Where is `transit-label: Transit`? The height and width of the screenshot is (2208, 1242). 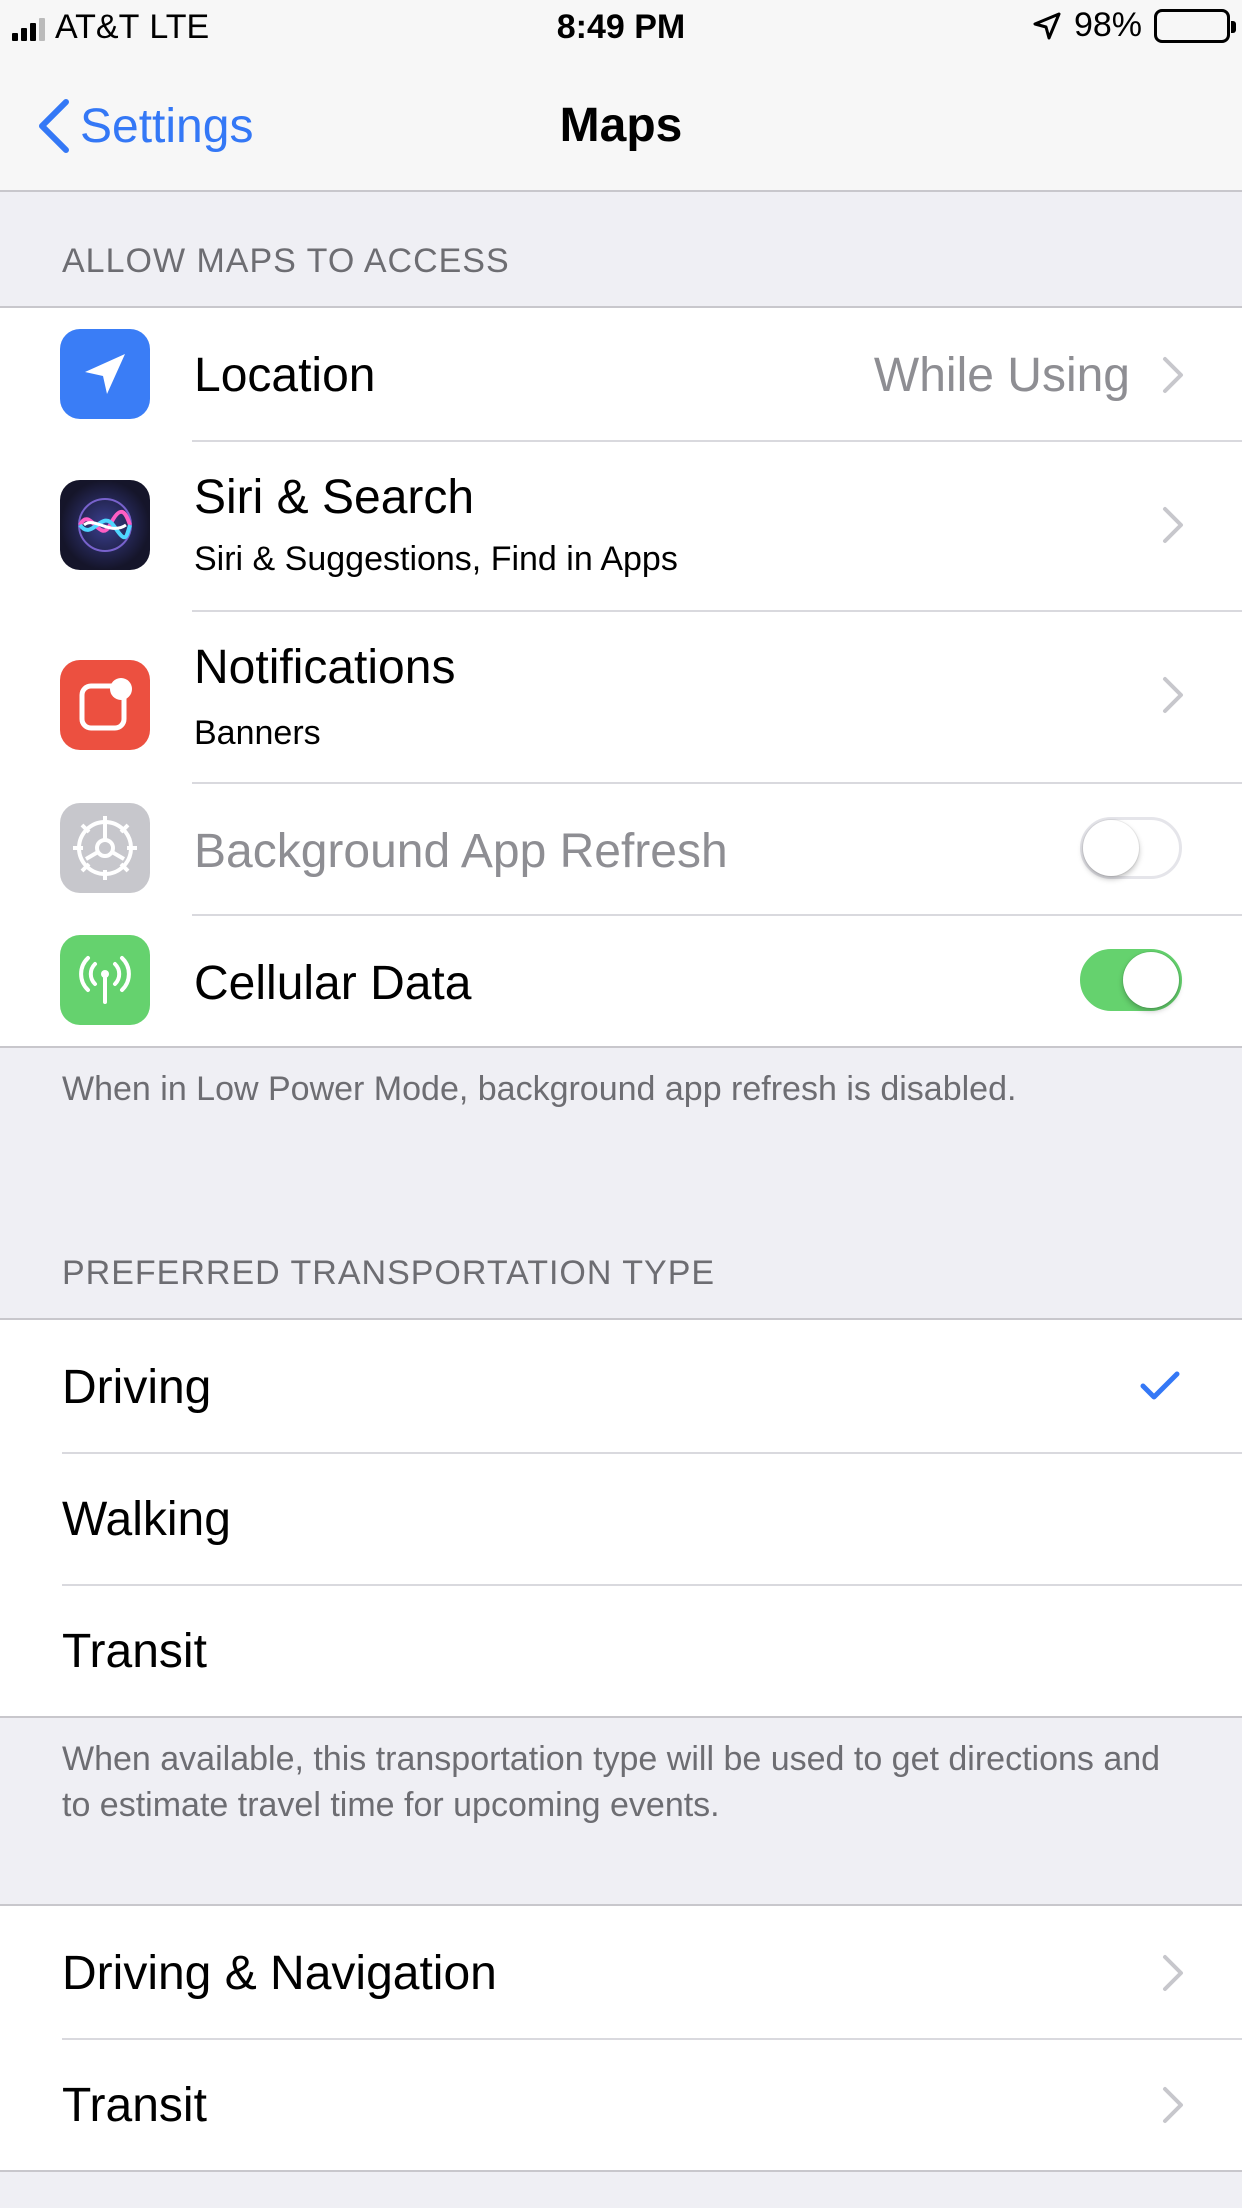
transit-label: Transit is located at coordinates (134, 1651).